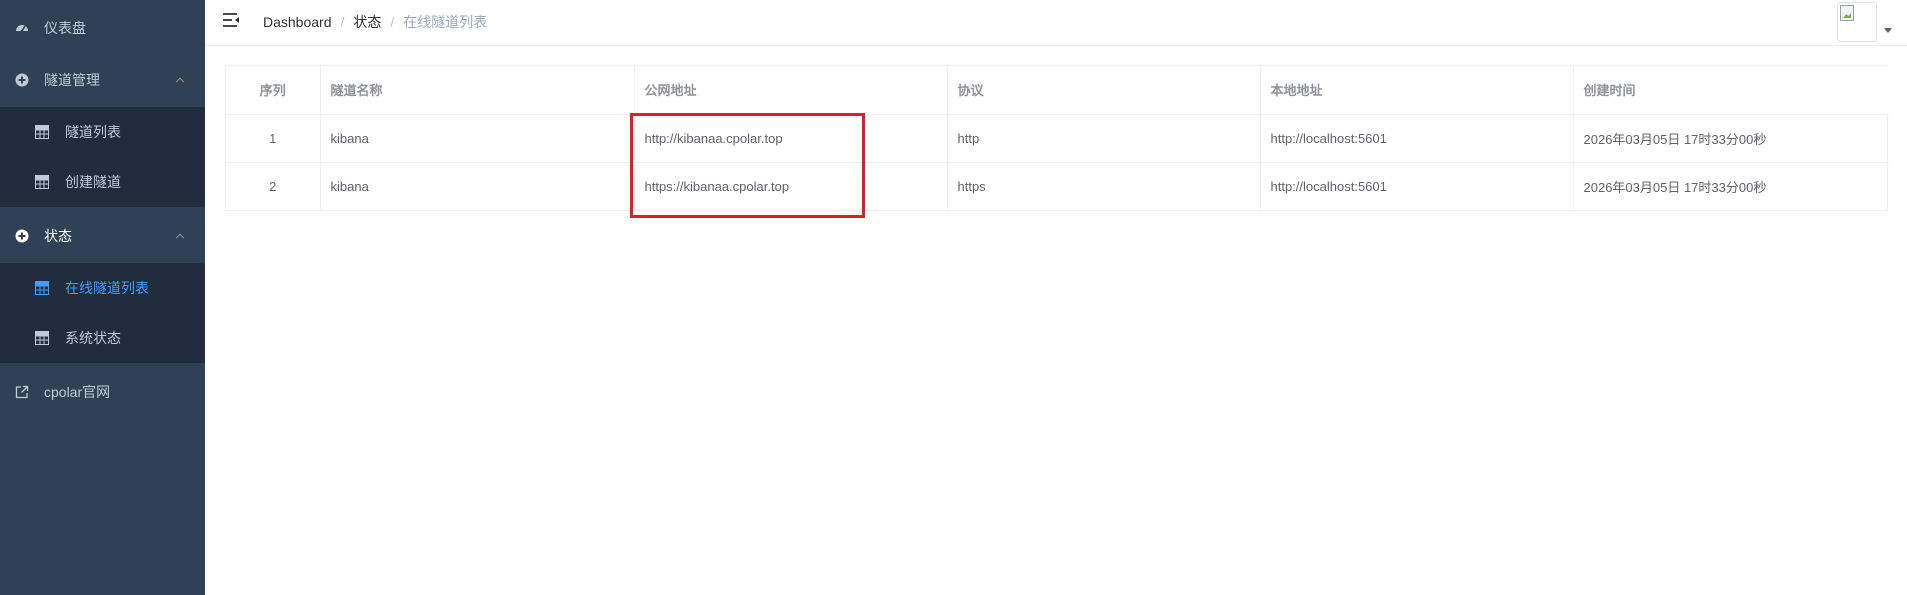 The width and height of the screenshot is (1907, 595). Describe the element at coordinates (791, 90) in the screenshot. I see `column-header-public-address: 公网地址` at that location.